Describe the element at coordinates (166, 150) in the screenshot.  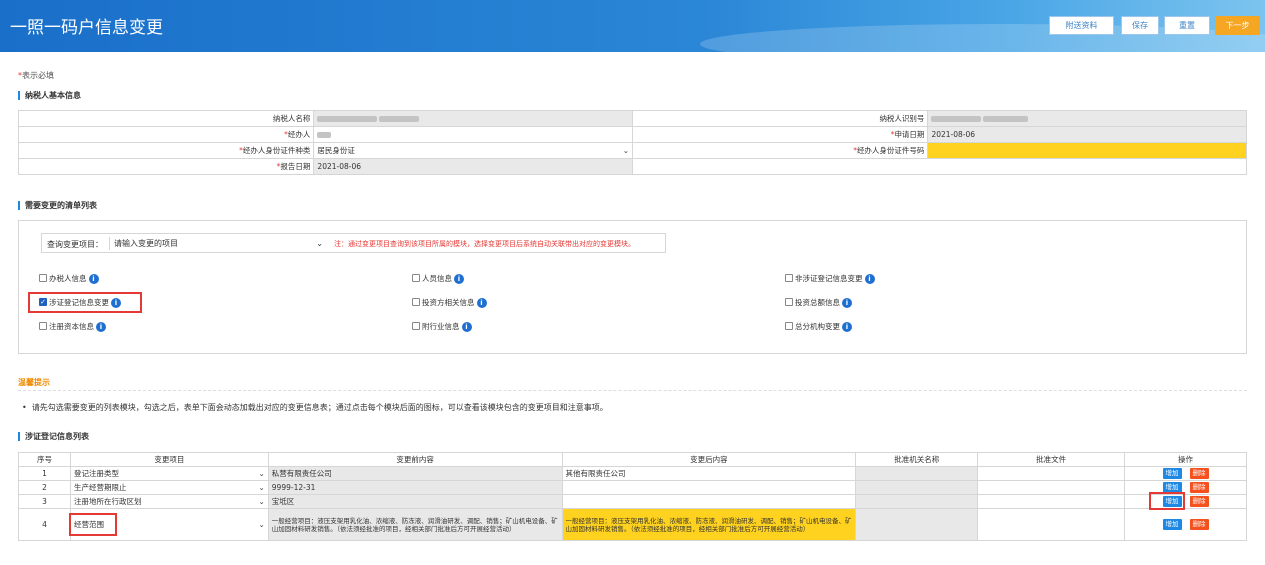
I see `agent-id-type-label: *经办人身份证件种类` at that location.